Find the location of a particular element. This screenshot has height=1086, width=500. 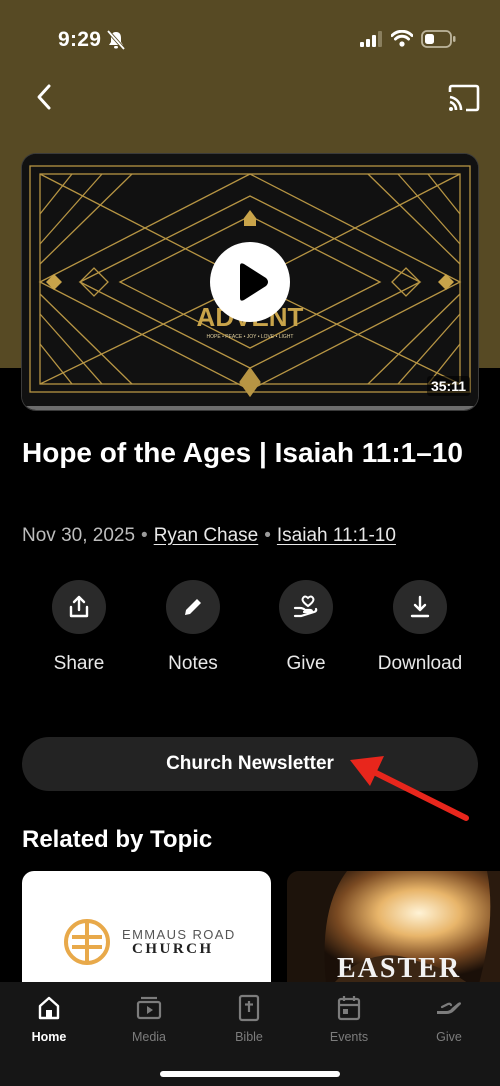

bible-icon is located at coordinates (249, 1008).